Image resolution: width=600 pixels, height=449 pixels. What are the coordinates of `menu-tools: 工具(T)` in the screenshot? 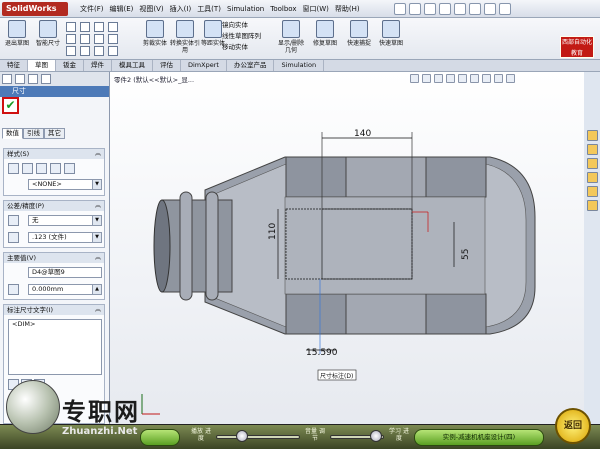 It's located at (209, 9).